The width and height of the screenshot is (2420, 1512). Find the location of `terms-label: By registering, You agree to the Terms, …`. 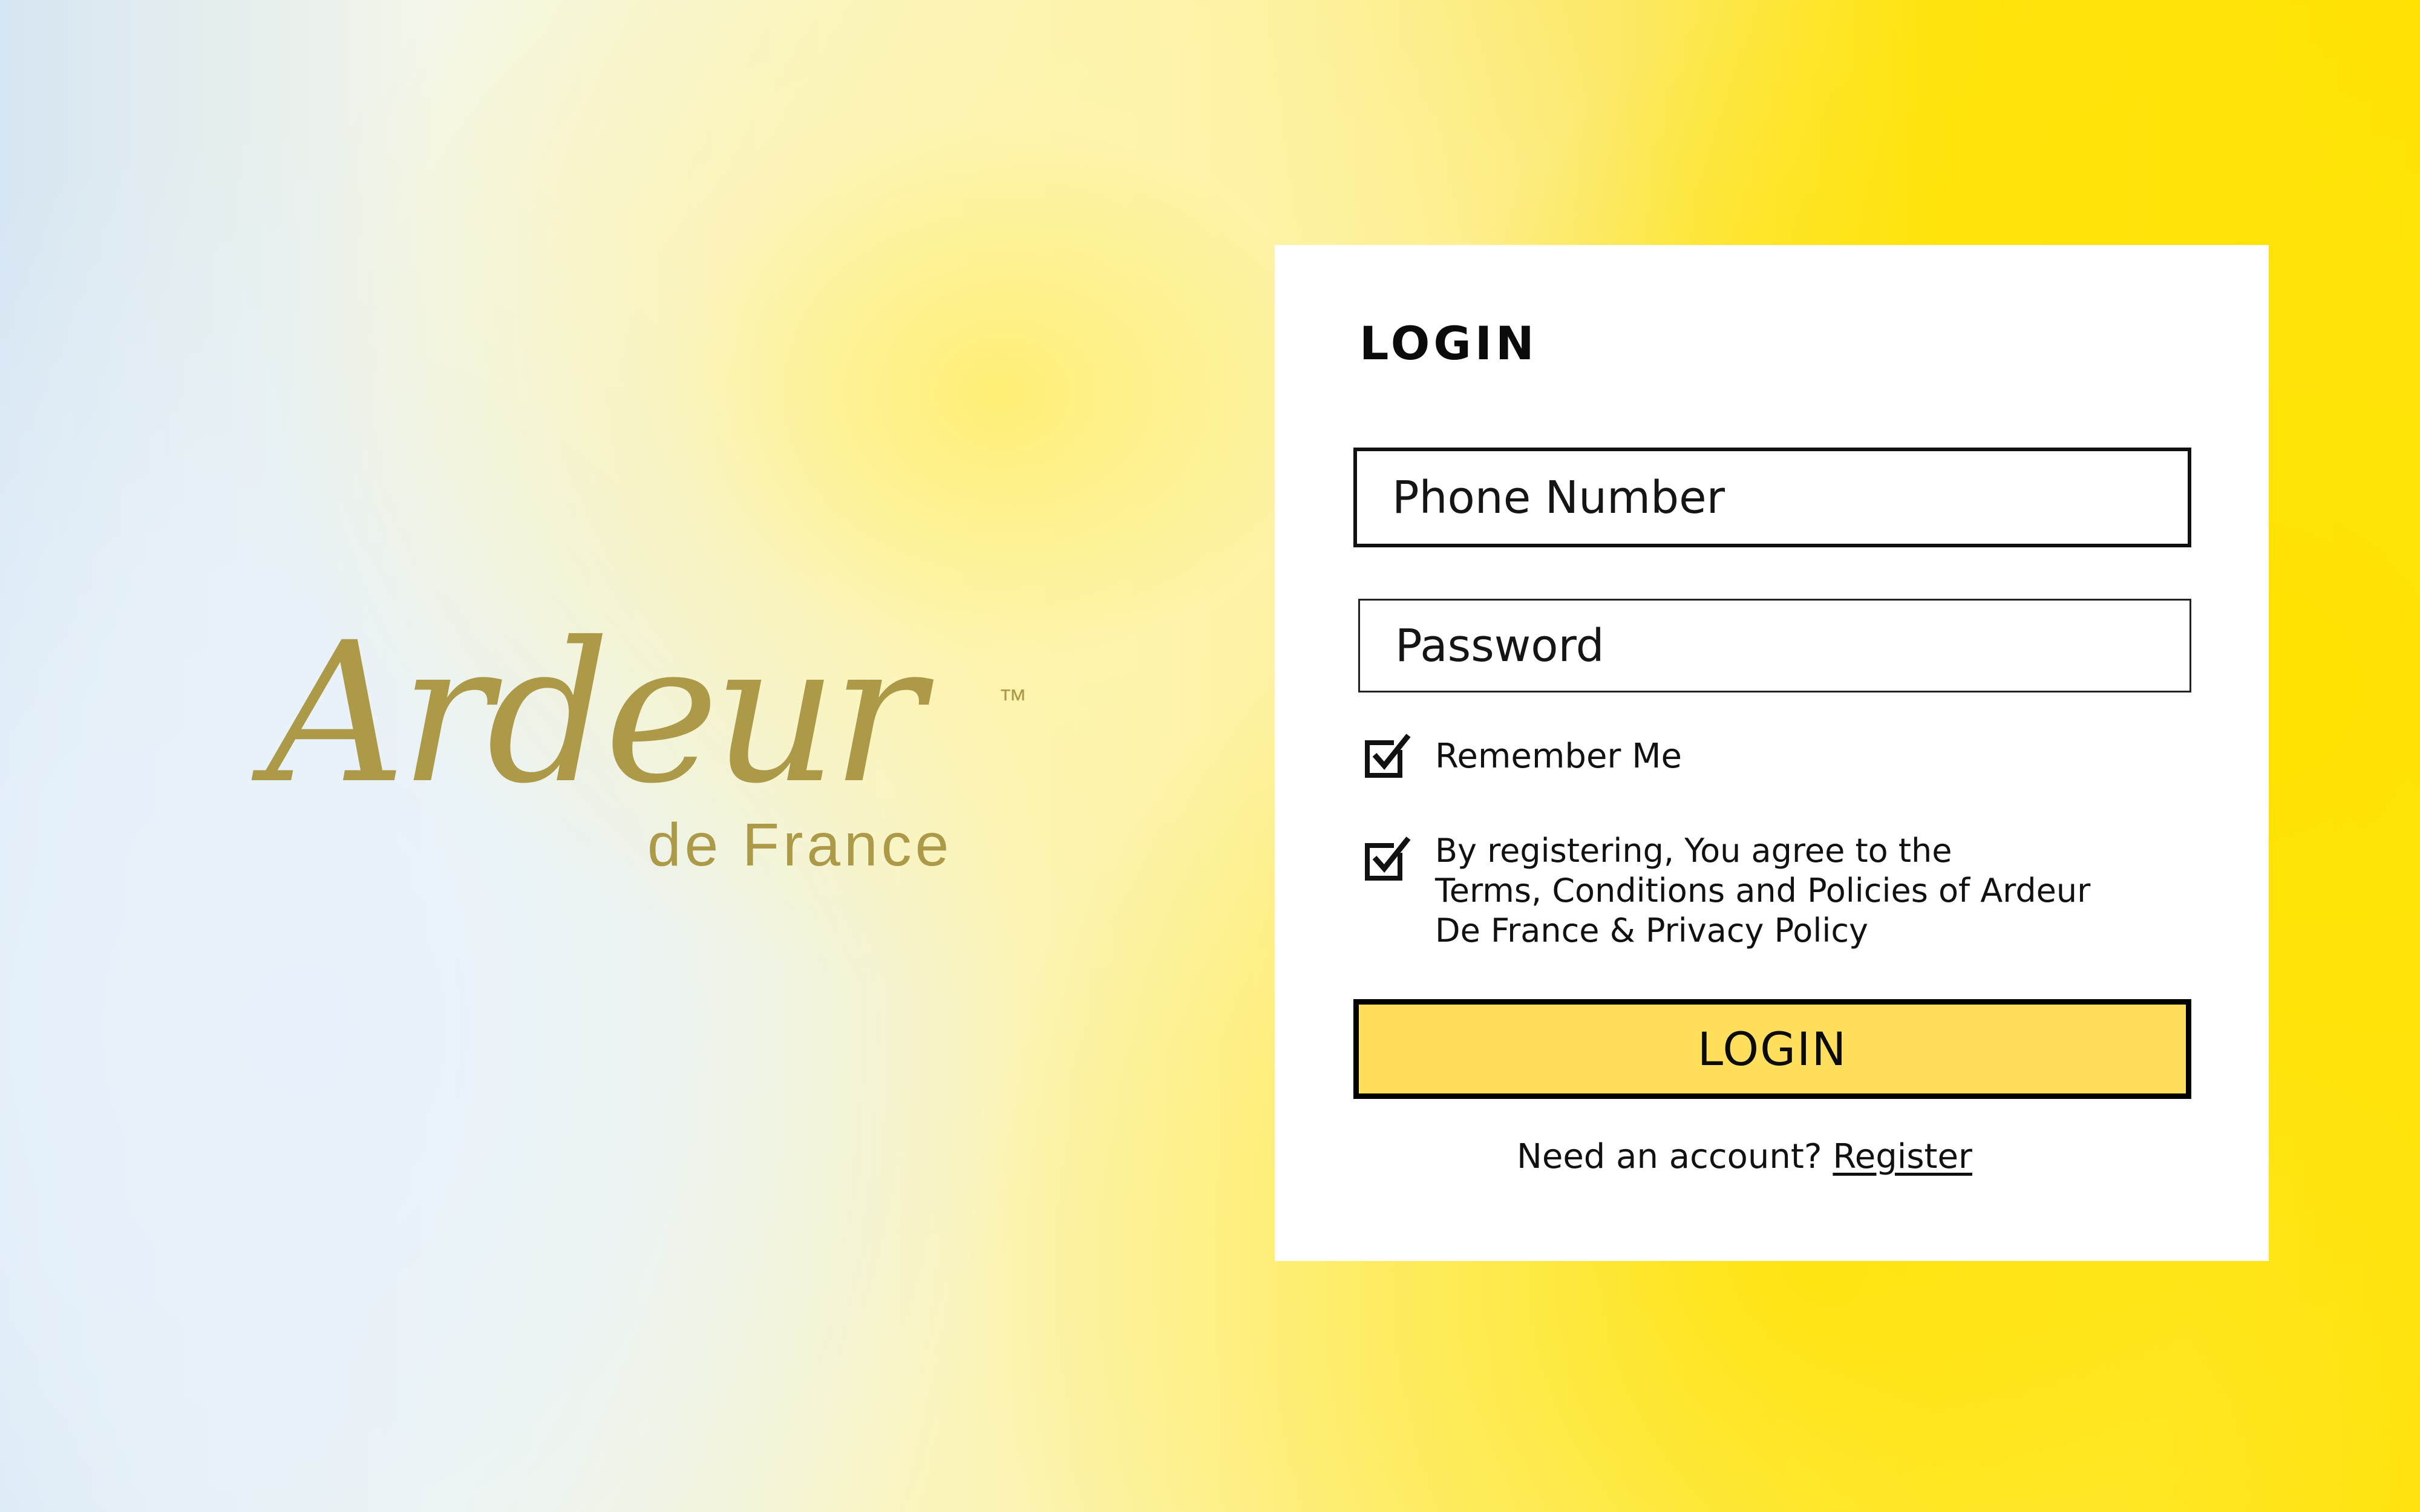

terms-label: By registering, You agree to the Terms, … is located at coordinates (1813, 891).